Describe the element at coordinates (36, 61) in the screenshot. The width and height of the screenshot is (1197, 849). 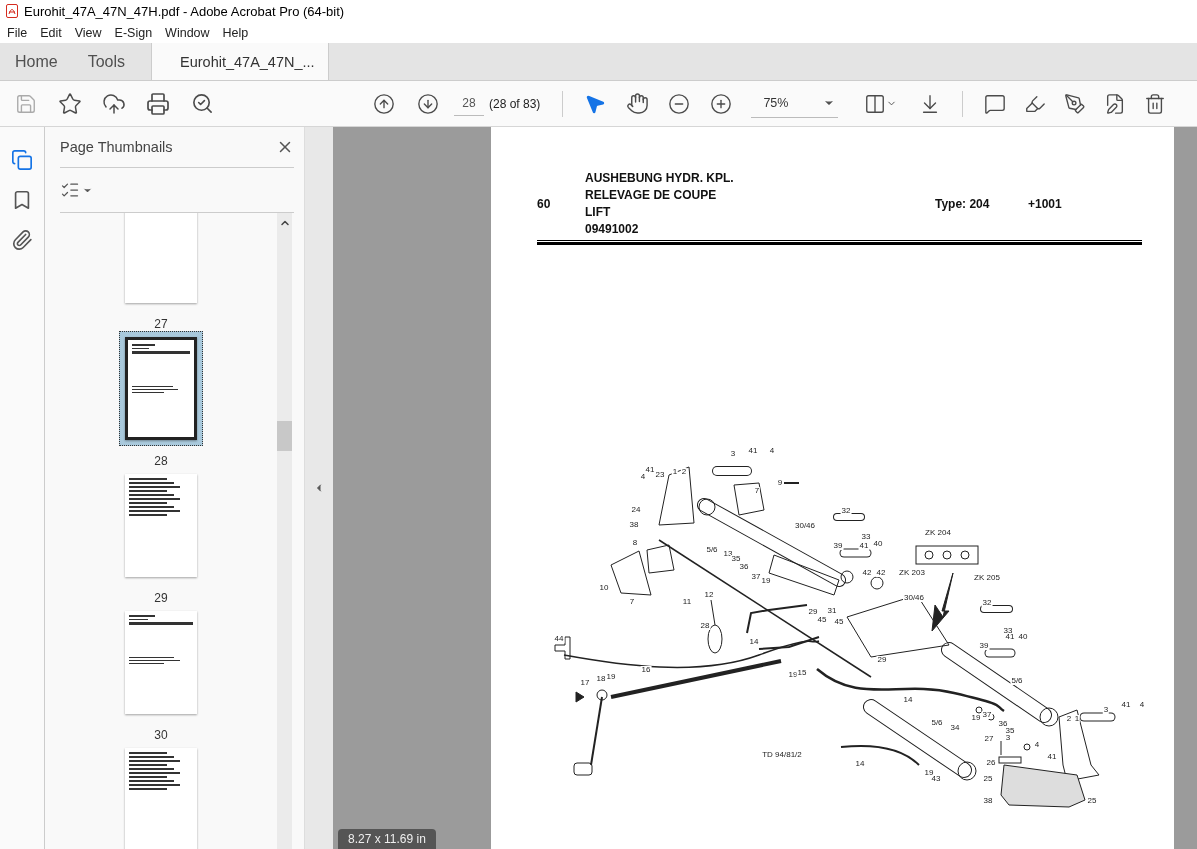
I see `nav-tab: Home` at that location.